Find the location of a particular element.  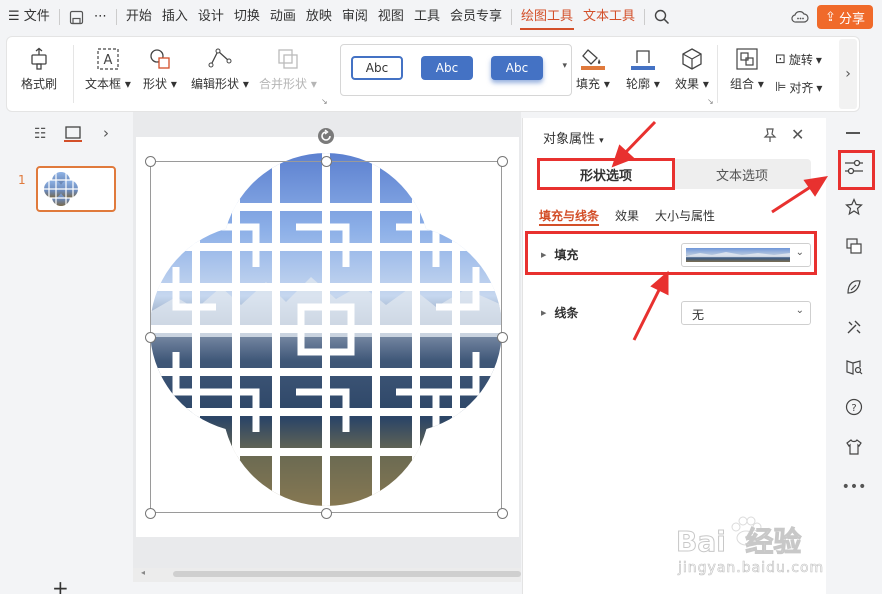

line-section-header: ▶ 线条 is located at coordinates (559, 312).